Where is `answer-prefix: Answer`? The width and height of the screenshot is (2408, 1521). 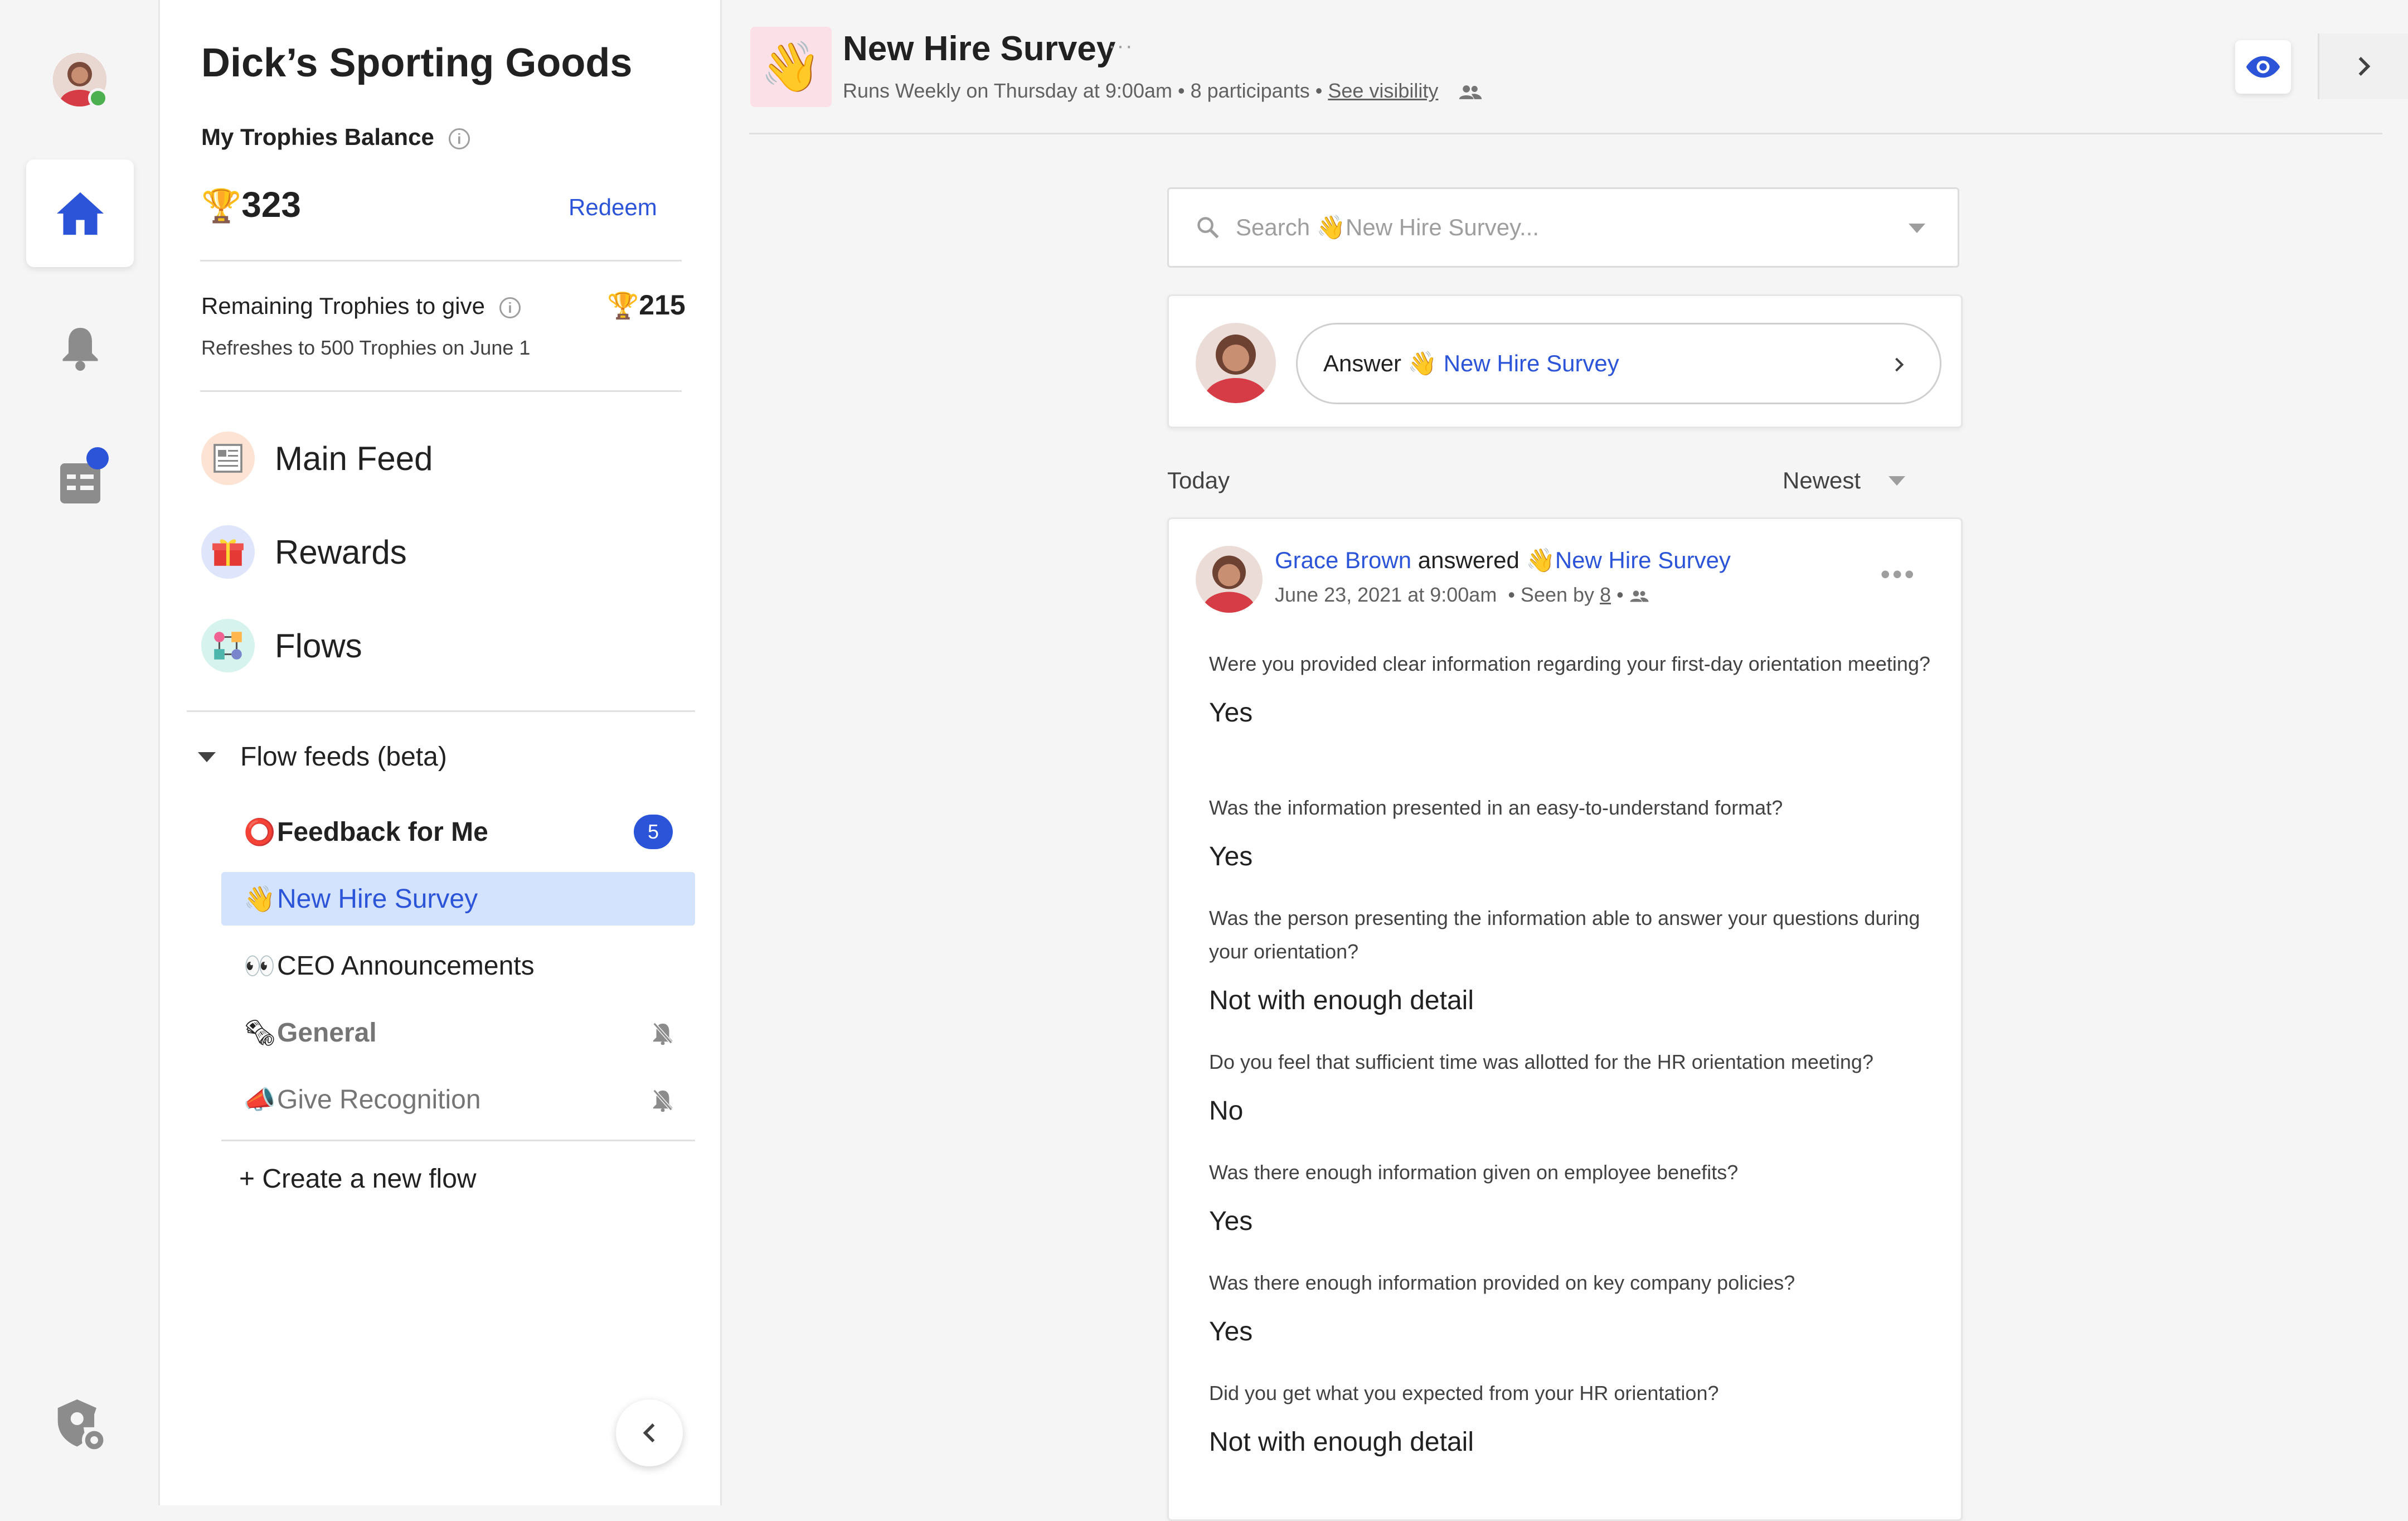 answer-prefix: Answer is located at coordinates (1362, 363).